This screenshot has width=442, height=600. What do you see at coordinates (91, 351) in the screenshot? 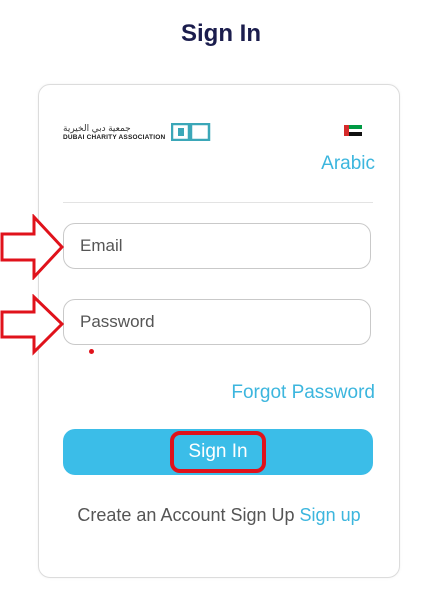
I see `annotation-dot` at bounding box center [91, 351].